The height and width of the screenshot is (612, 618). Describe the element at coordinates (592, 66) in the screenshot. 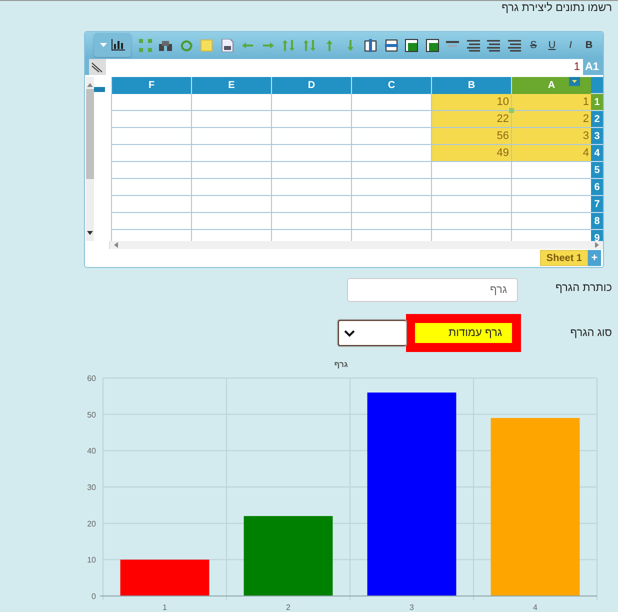

I see `cell-reference-label: A1` at that location.